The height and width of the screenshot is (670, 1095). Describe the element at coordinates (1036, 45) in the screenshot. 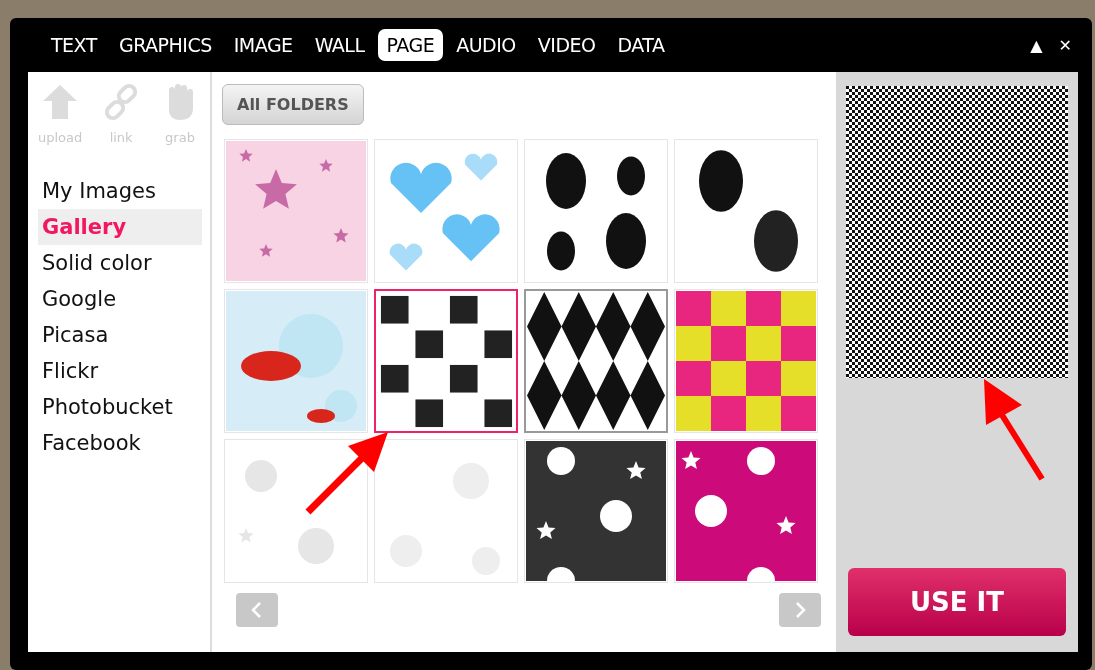

I see `collapse-button: ▲` at that location.